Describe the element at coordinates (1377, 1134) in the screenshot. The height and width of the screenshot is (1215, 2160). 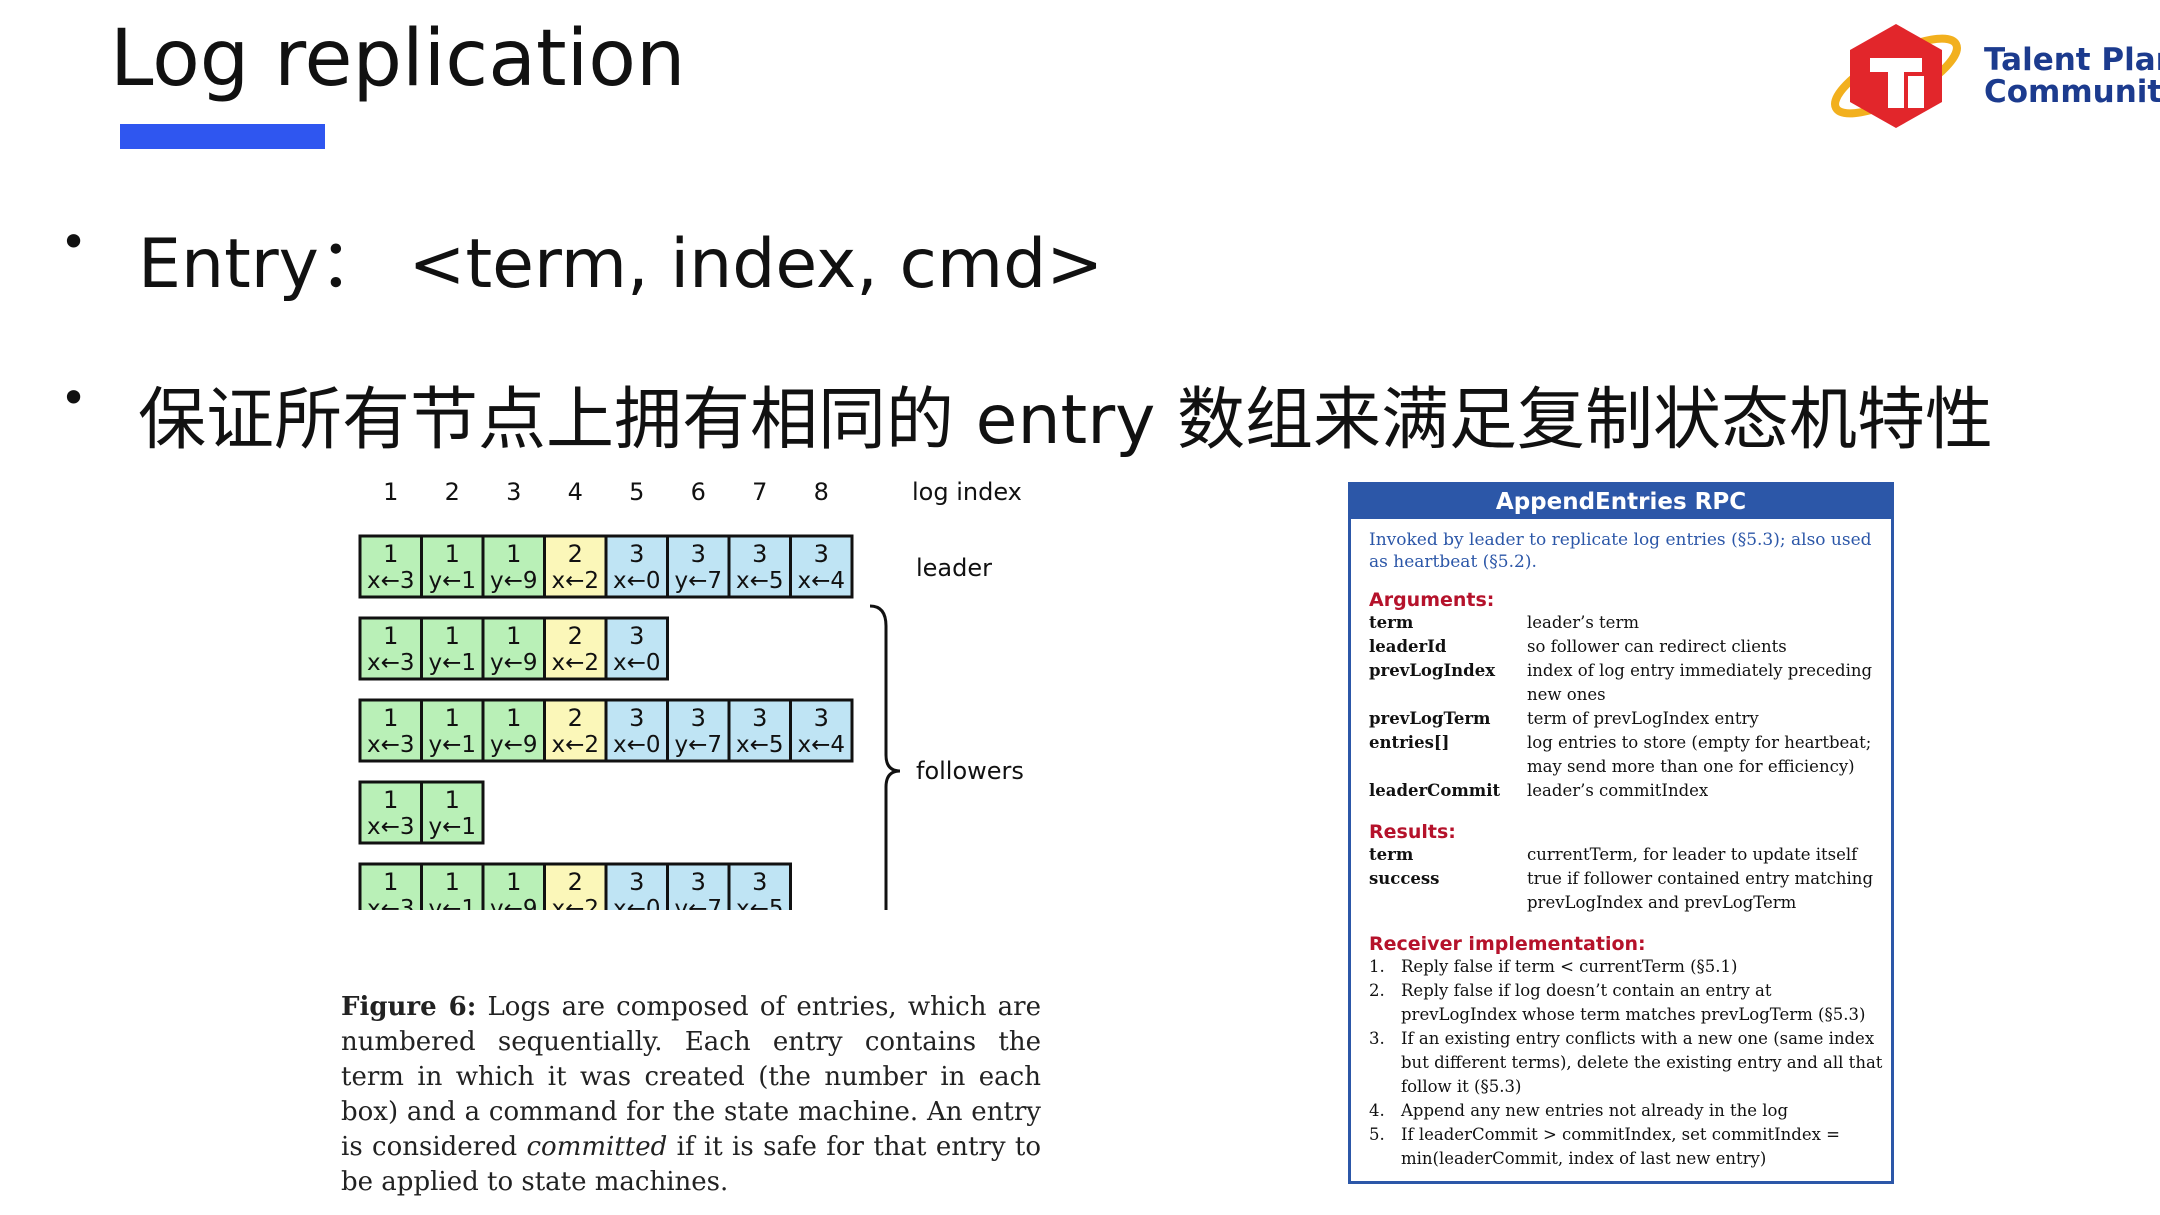
I see `step-number: 5.` at that location.